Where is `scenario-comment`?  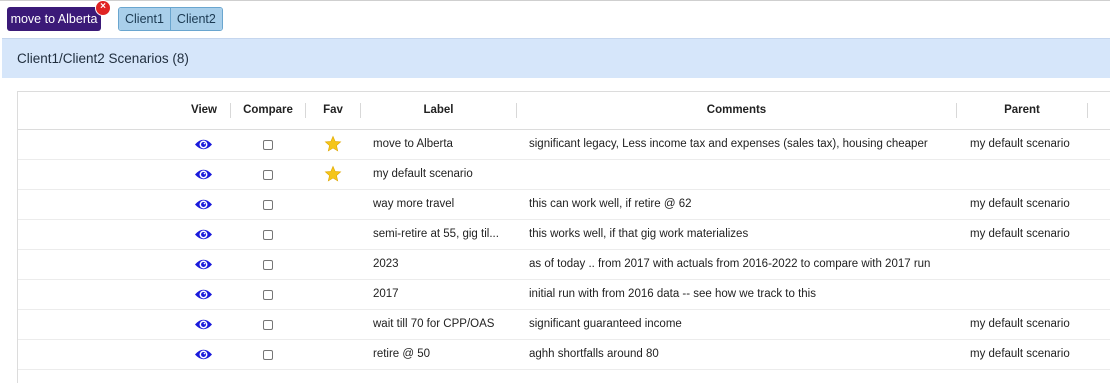 scenario-comment is located at coordinates (739, 174).